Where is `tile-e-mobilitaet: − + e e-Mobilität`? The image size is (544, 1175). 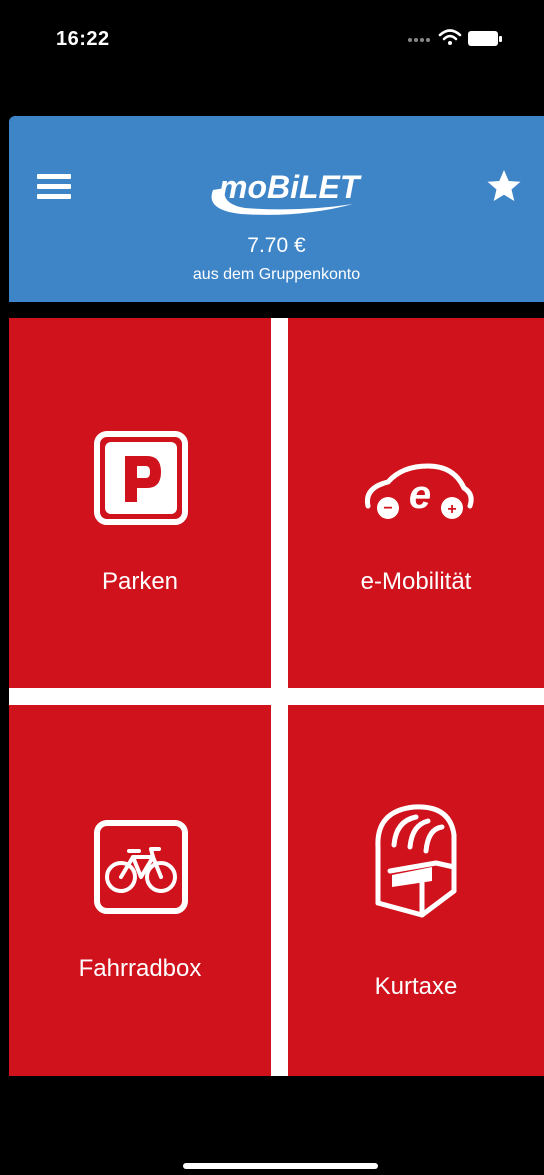 tile-e-mobilitaet: − + e e-Mobilität is located at coordinates (416, 503).